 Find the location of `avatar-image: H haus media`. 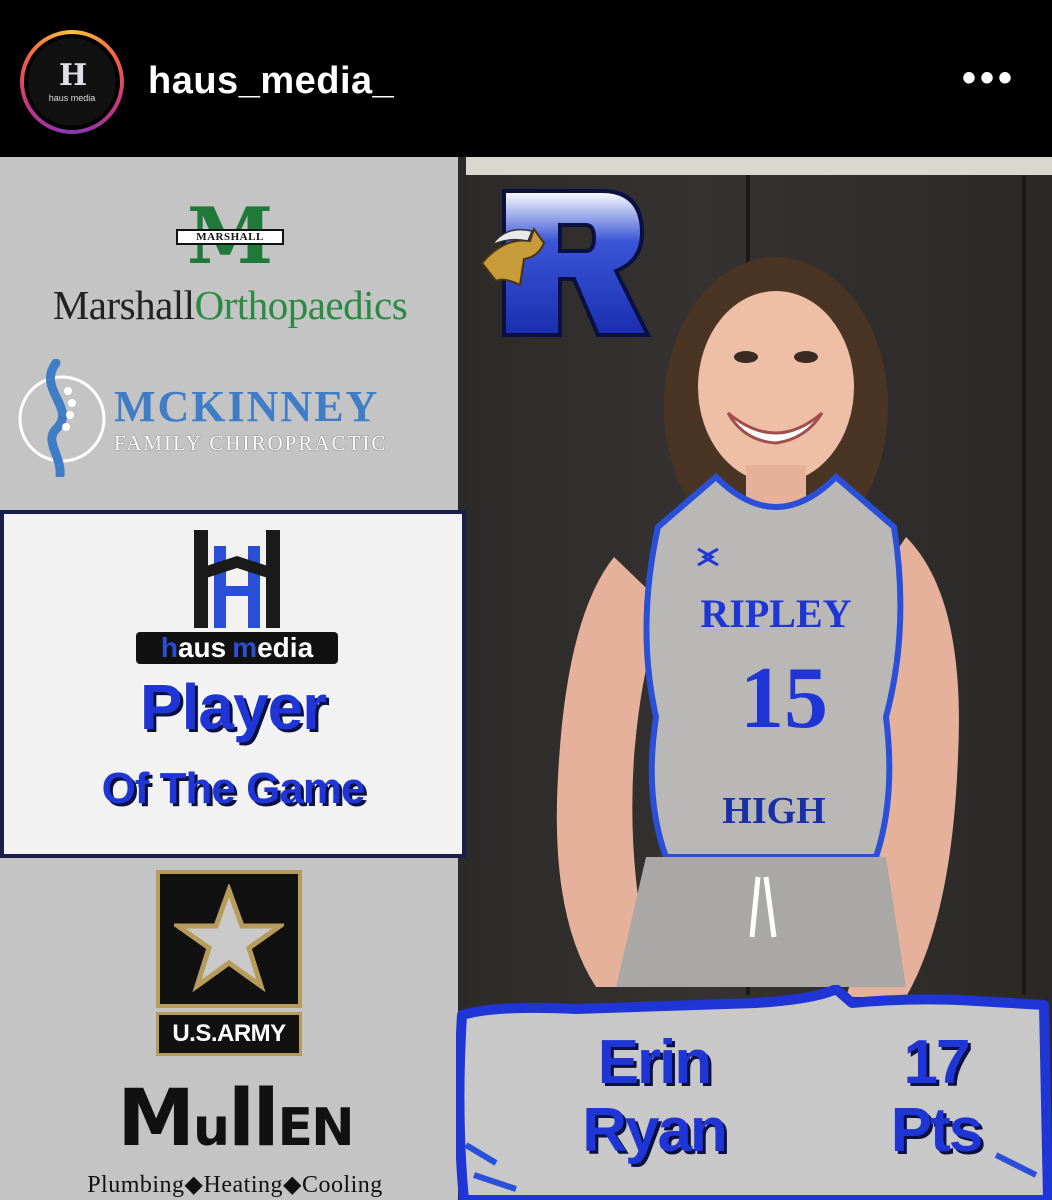

avatar-image: H haus media is located at coordinates (72, 82).